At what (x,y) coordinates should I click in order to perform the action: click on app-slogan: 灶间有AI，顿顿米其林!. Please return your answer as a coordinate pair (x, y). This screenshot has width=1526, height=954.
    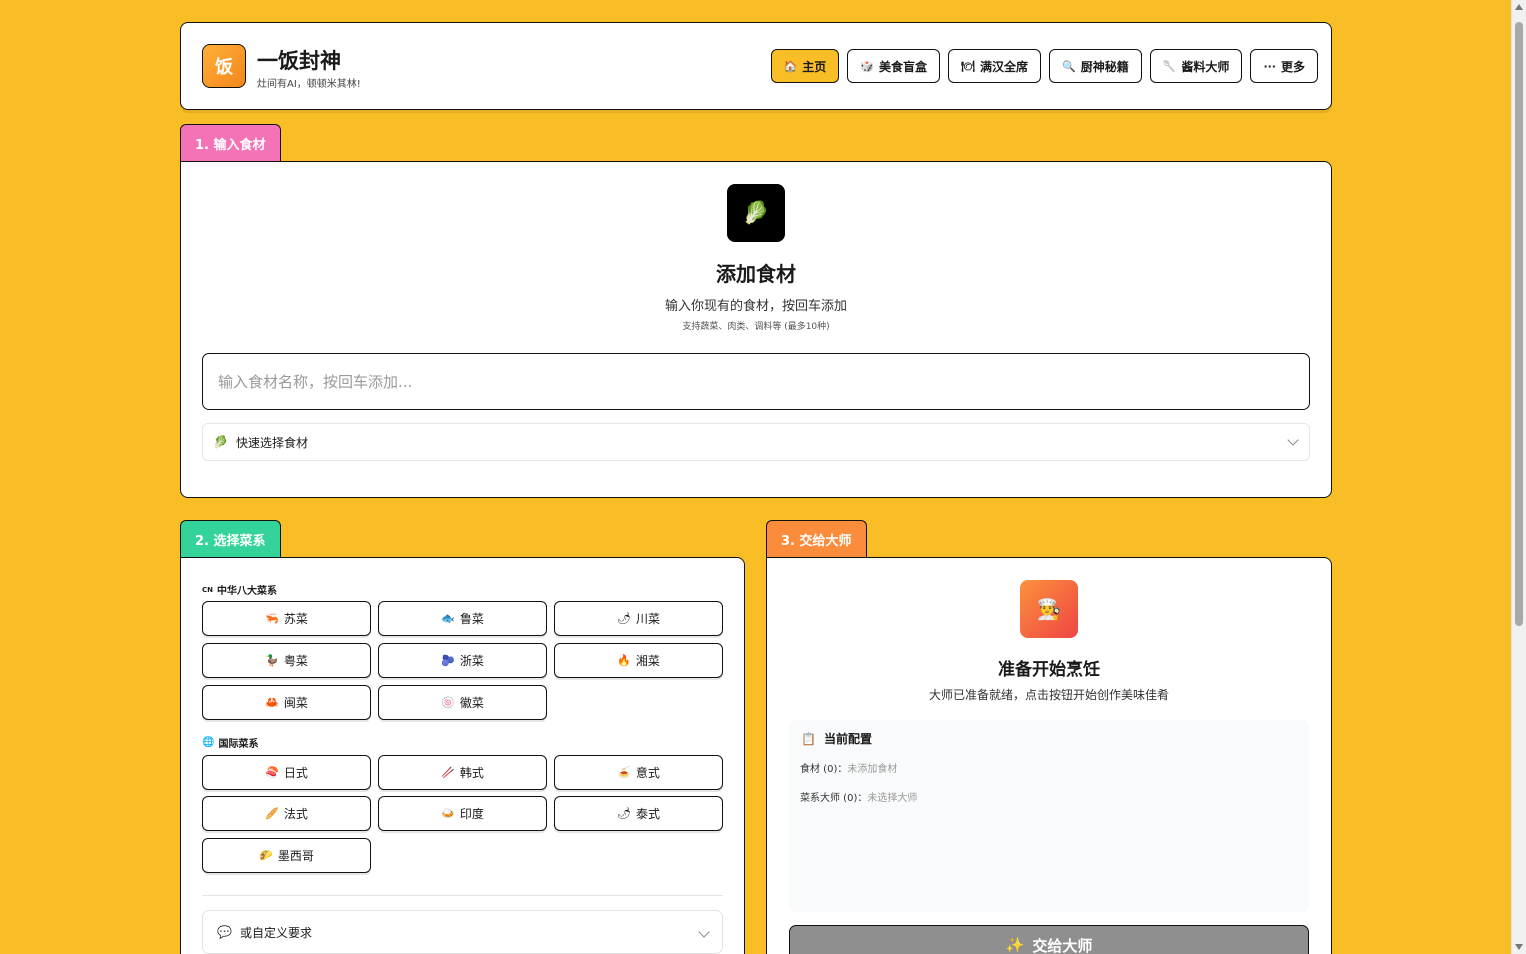
    Looking at the image, I should click on (309, 84).